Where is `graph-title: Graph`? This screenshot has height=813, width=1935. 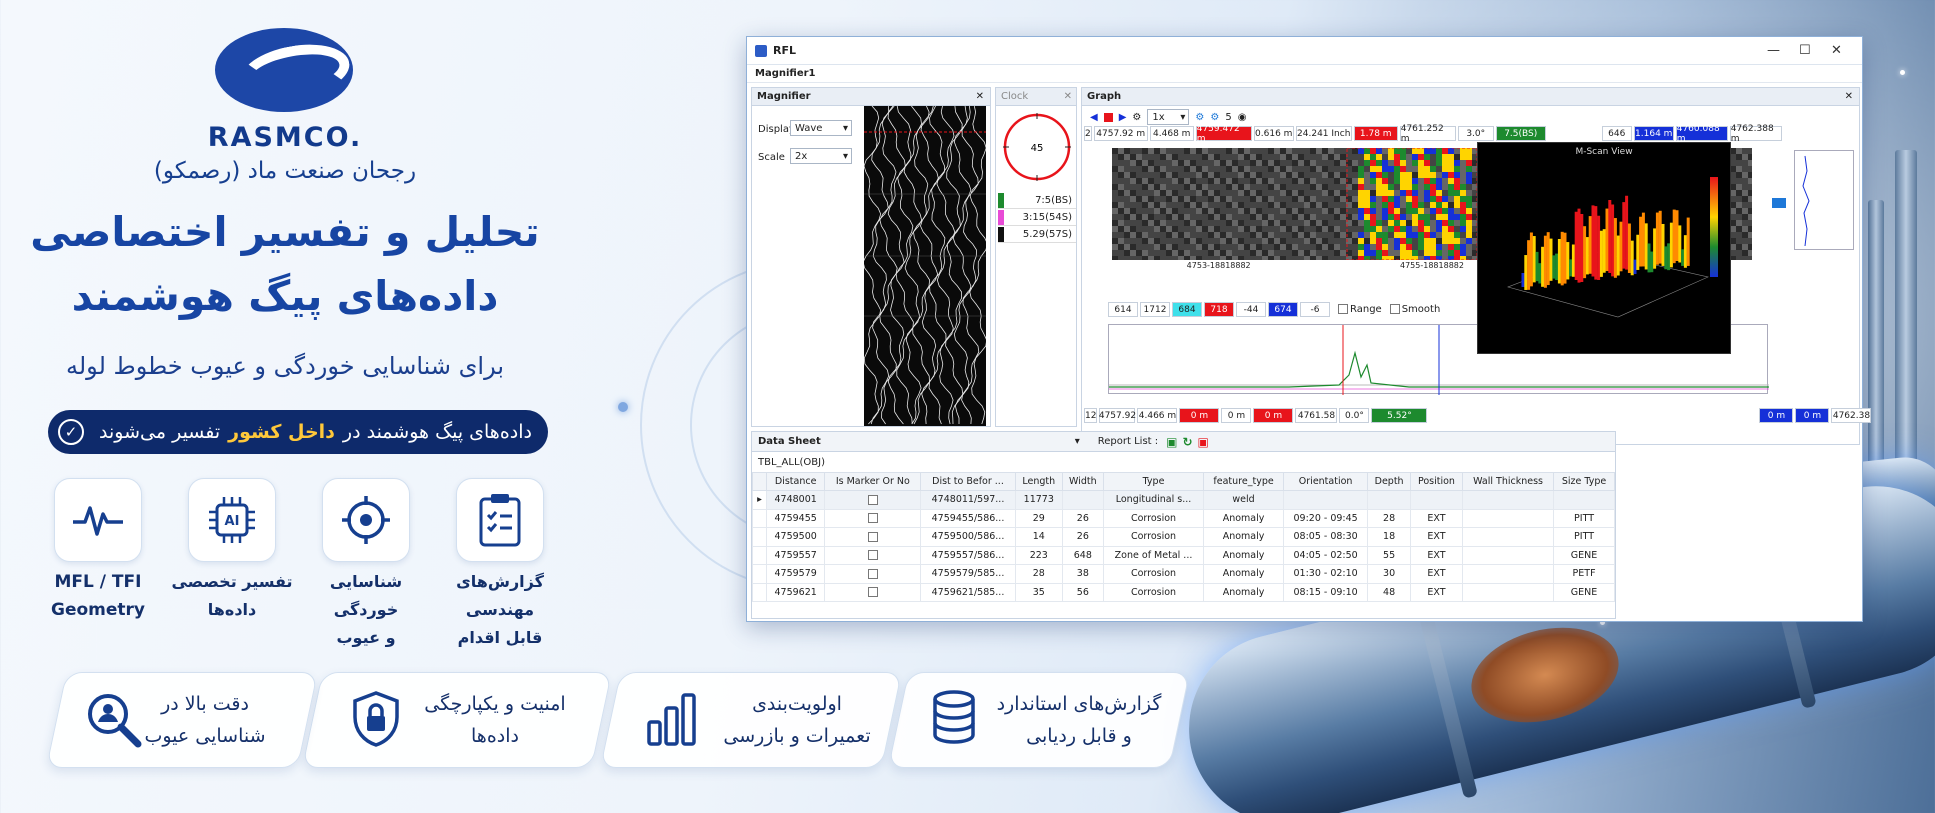
graph-title: Graph is located at coordinates (1104, 96).